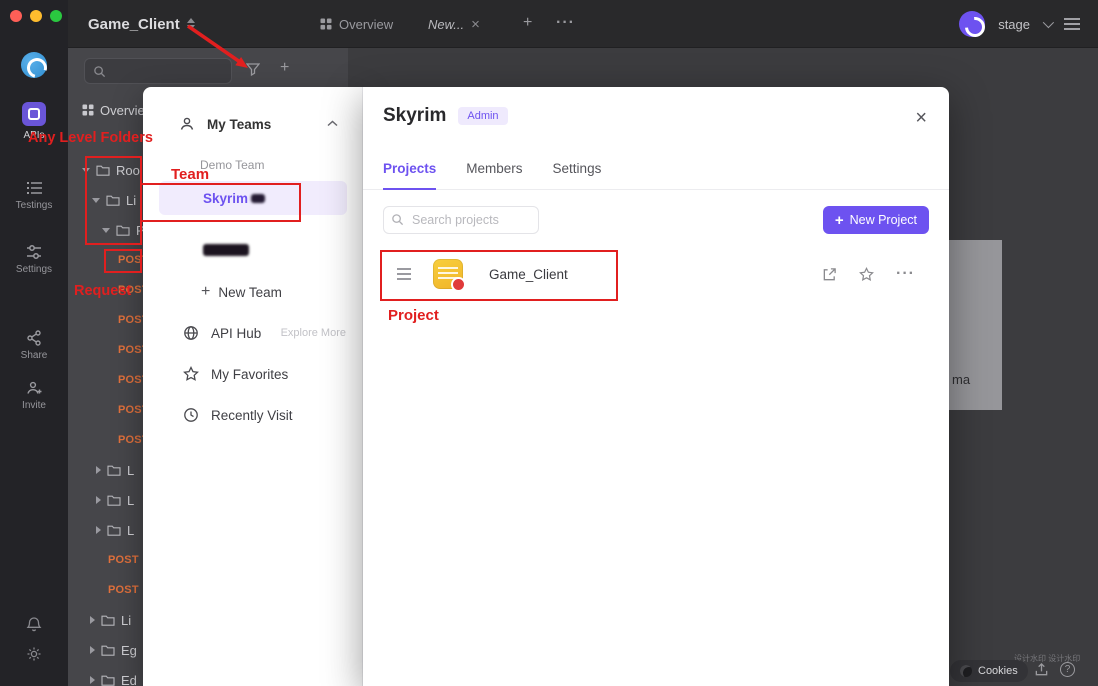  I want to click on tab-more-options-icon, so click(565, 23).